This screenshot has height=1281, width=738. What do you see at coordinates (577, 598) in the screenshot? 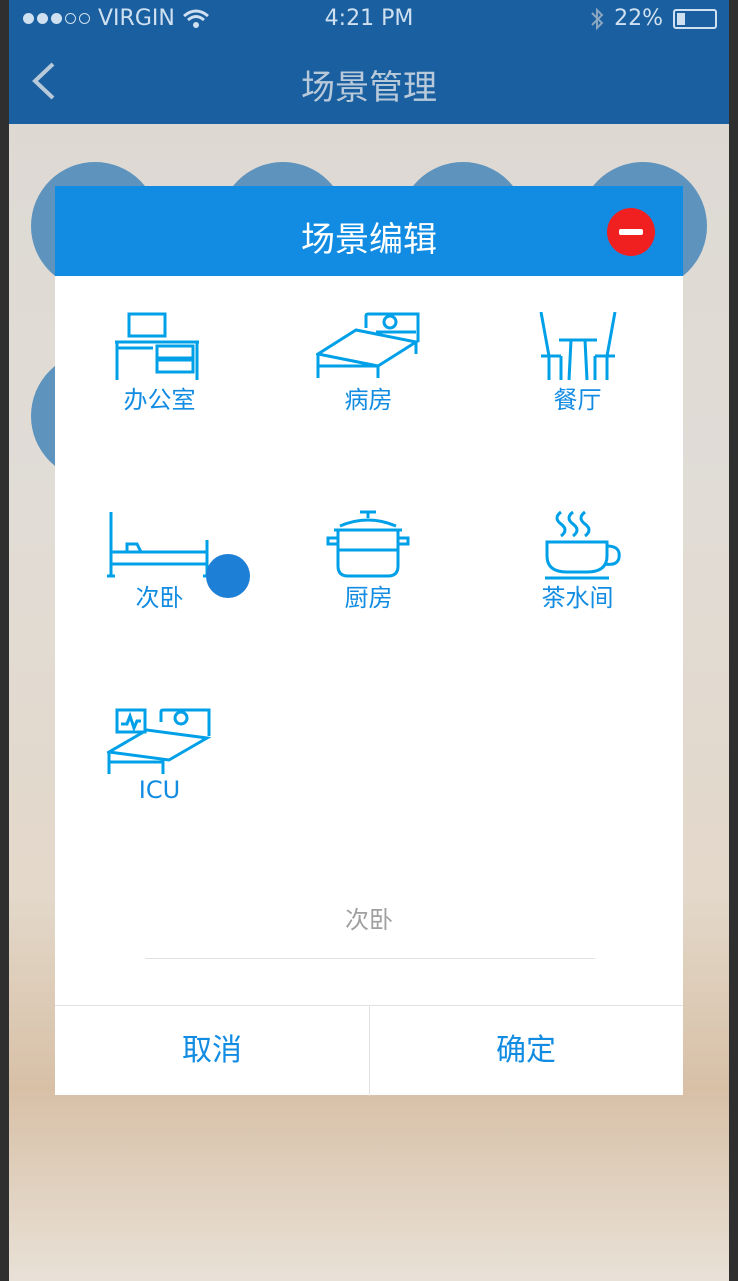
I see `scene-label: 茶水间` at bounding box center [577, 598].